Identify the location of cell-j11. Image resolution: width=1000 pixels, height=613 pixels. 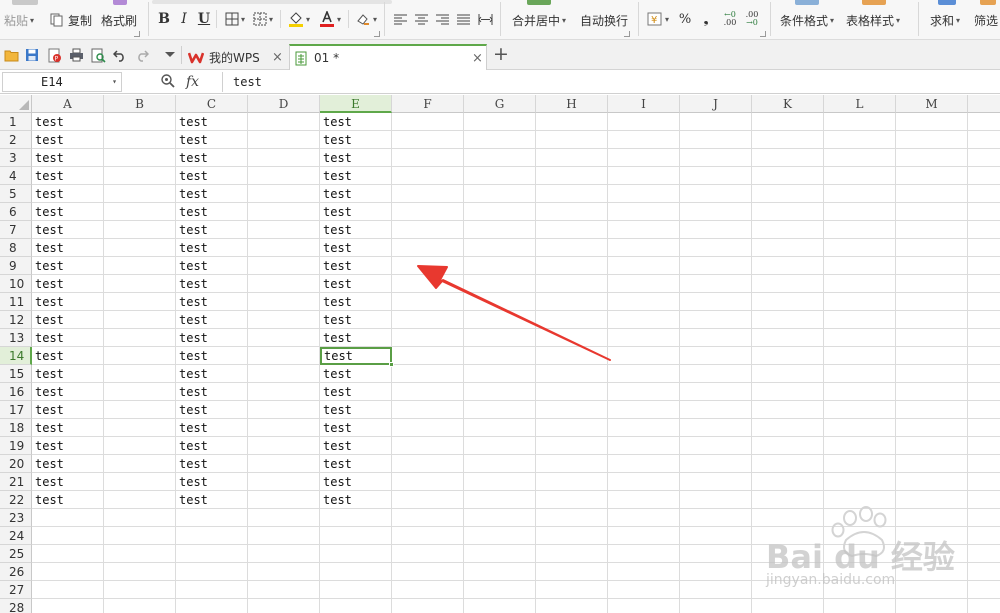
(716, 302).